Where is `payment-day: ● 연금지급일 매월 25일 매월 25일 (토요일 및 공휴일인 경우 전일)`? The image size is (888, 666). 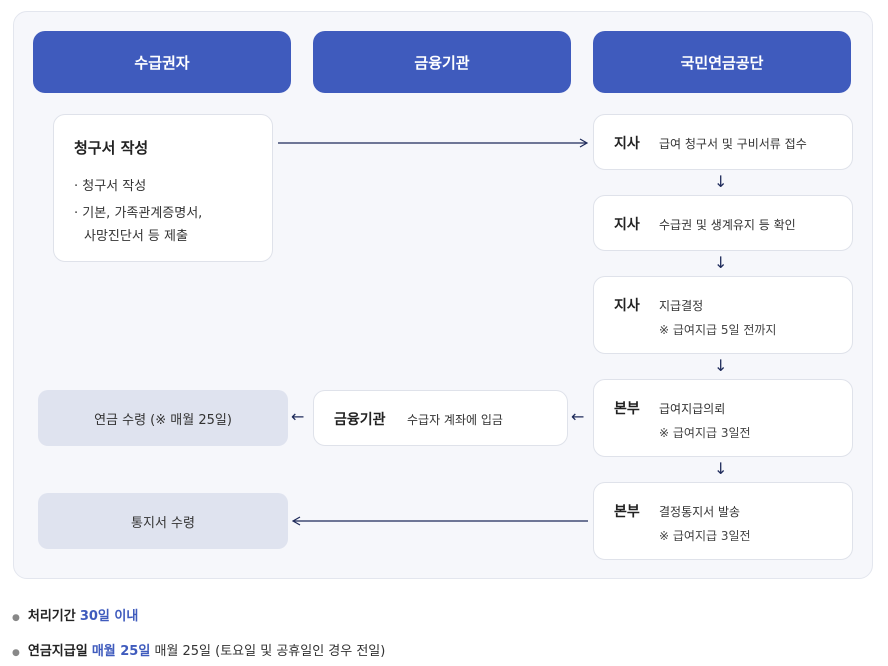 payment-day: ● 연금지급일 매월 25일 매월 25일 (토요일 및 공휴일인 경우 전일) is located at coordinates (199, 651).